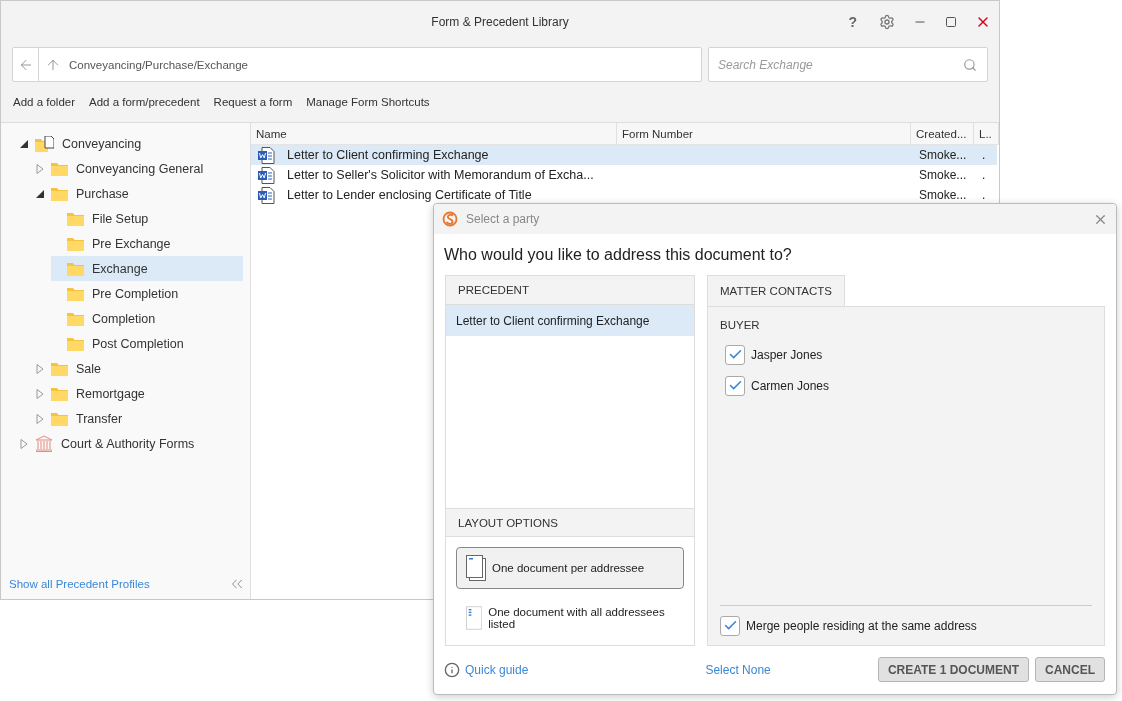 The image size is (1122, 701). Describe the element at coordinates (139, 193) in the screenshot. I see `tree-item: Purchase` at that location.